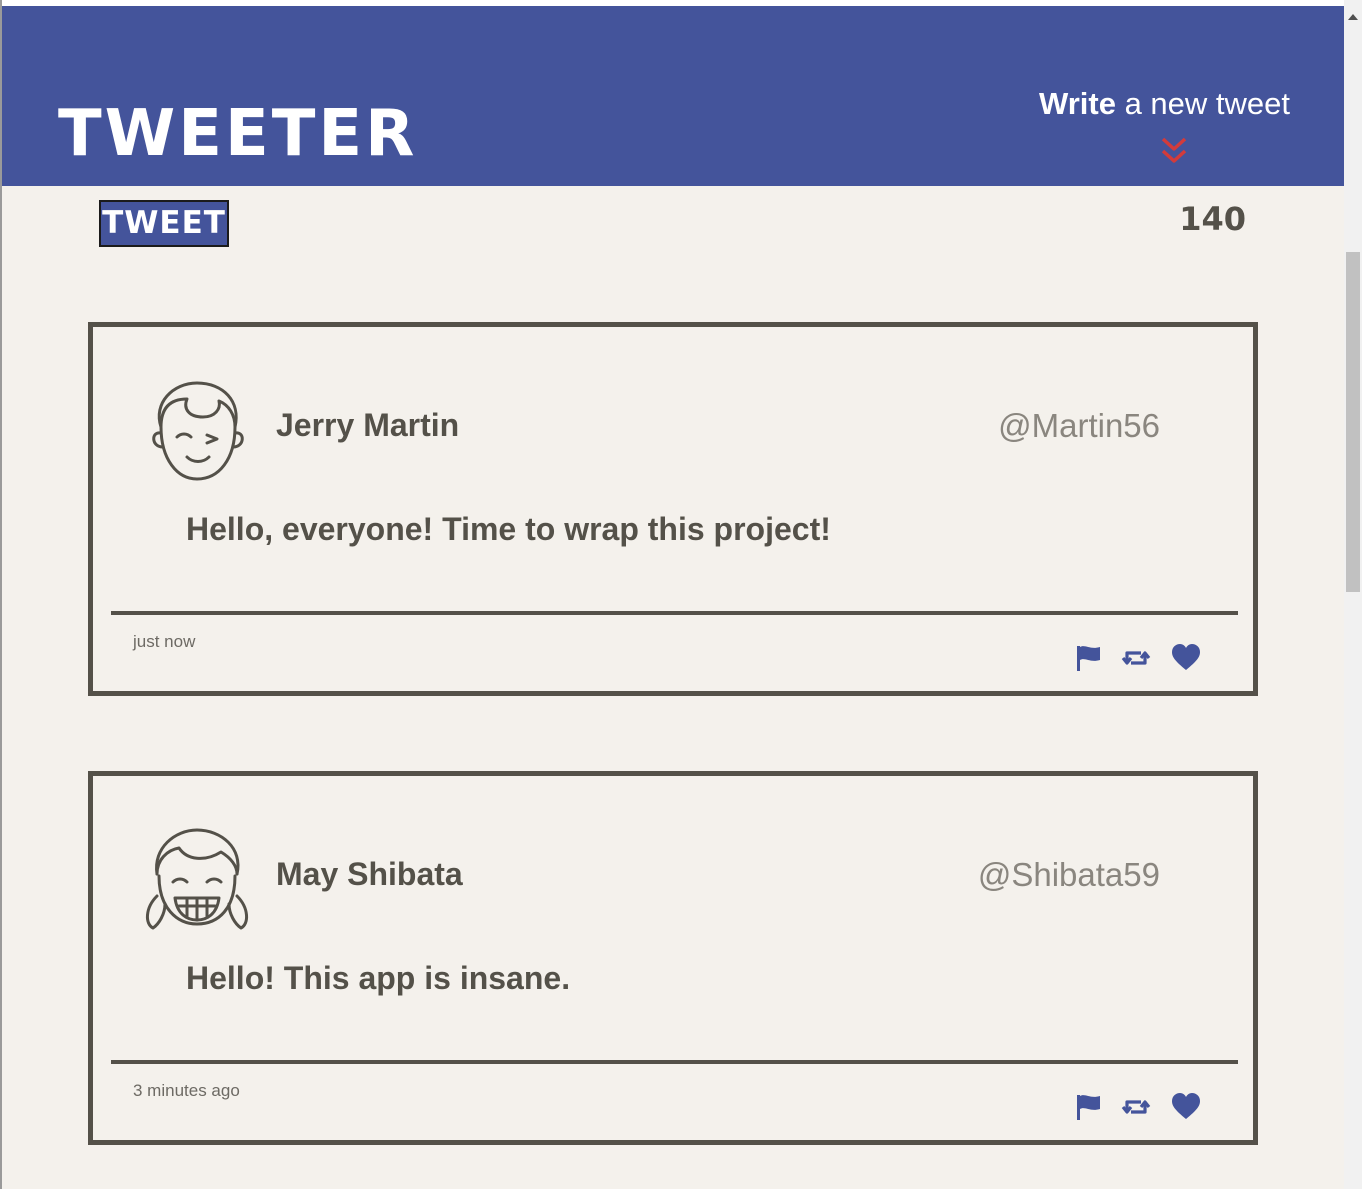  Describe the element at coordinates (378, 978) in the screenshot. I see `tweet-content: Hello! This app is insane.` at that location.